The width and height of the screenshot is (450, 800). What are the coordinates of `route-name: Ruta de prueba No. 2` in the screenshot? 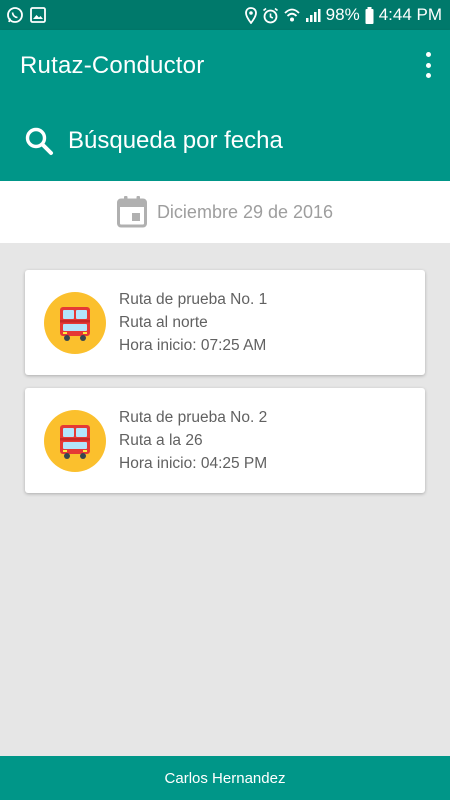 It's located at (193, 417).